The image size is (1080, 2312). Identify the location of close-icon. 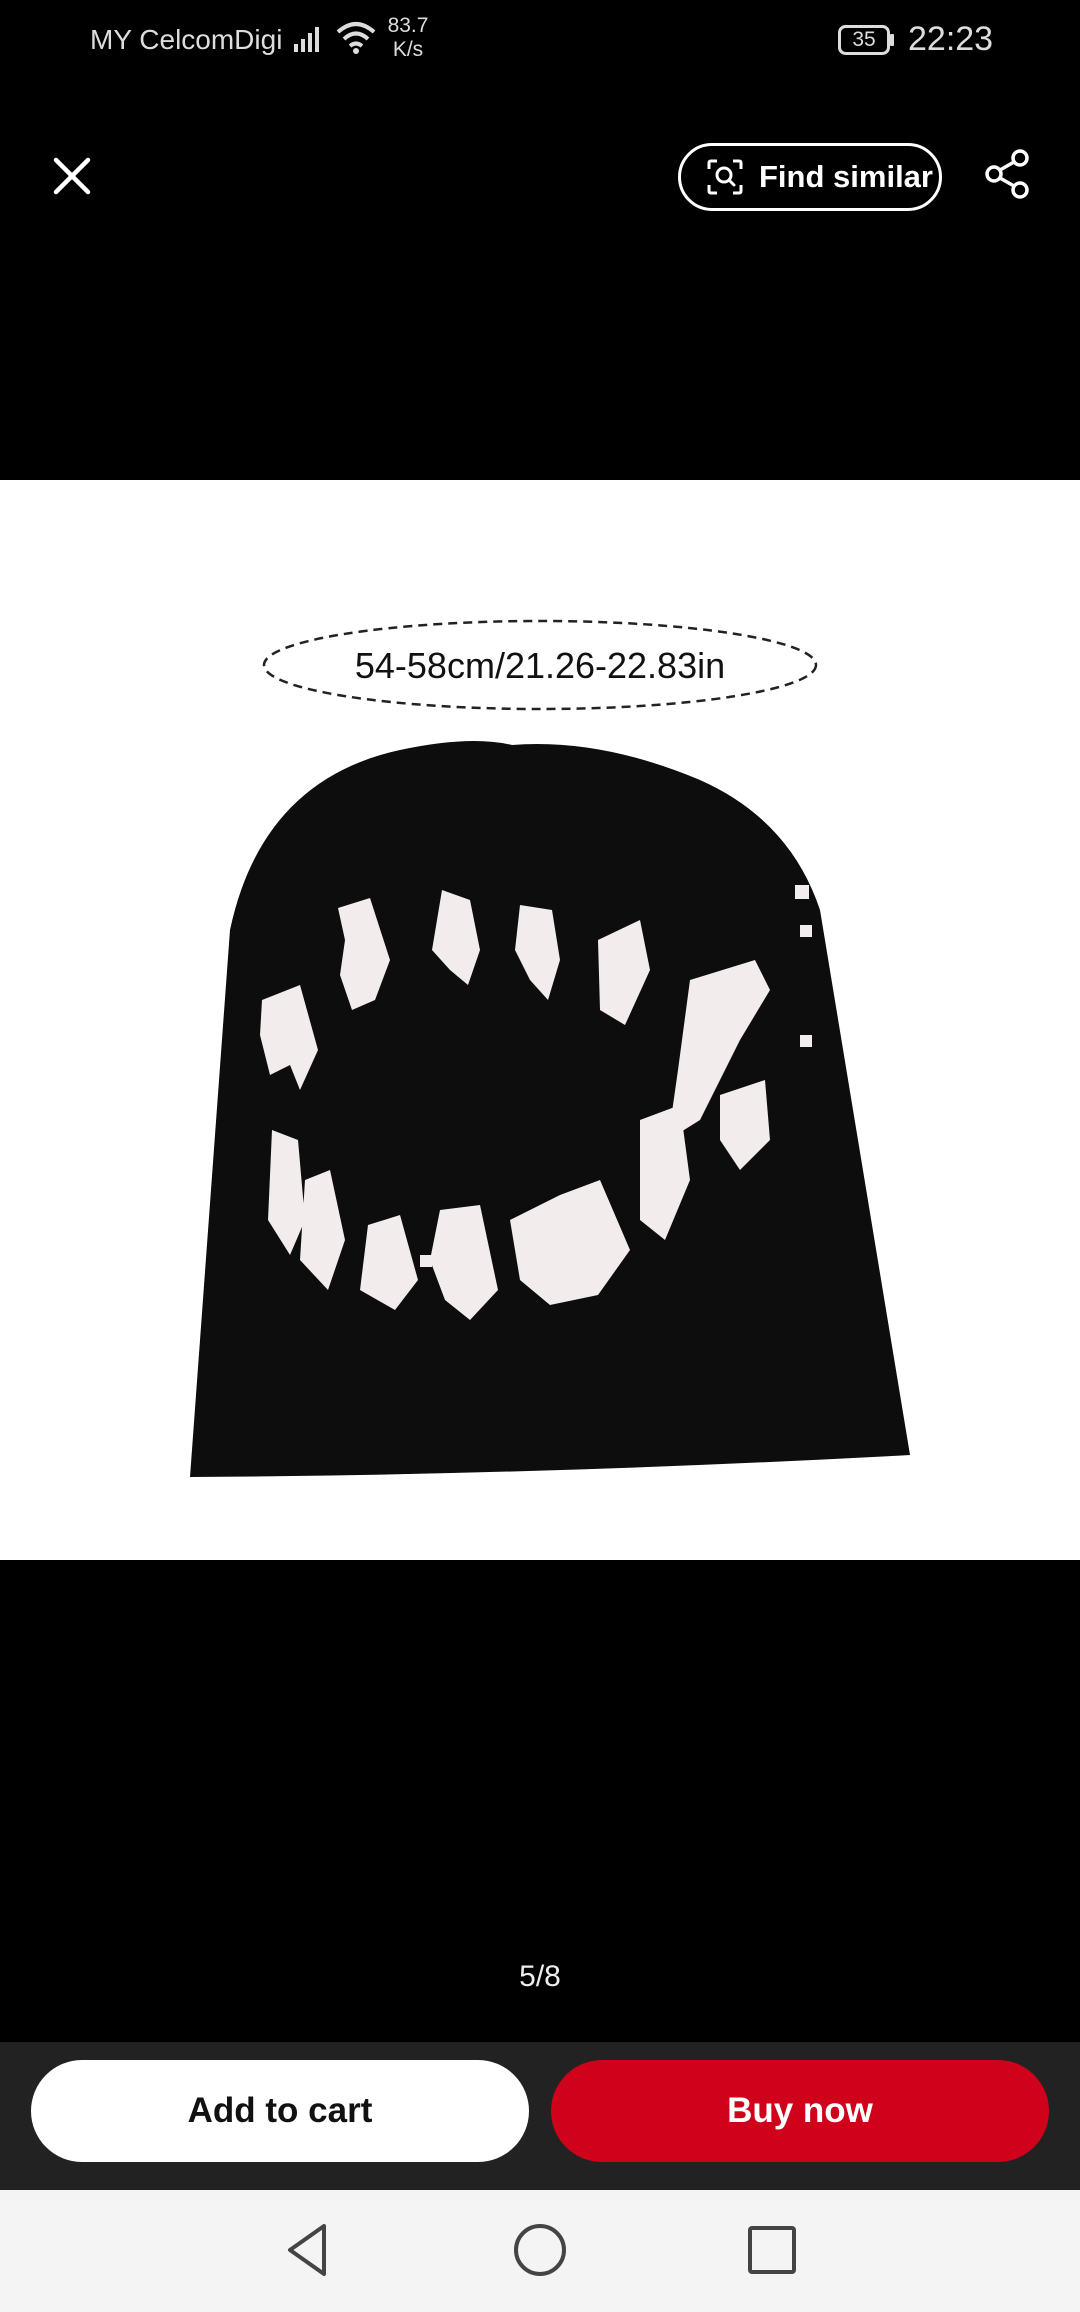
(72, 176).